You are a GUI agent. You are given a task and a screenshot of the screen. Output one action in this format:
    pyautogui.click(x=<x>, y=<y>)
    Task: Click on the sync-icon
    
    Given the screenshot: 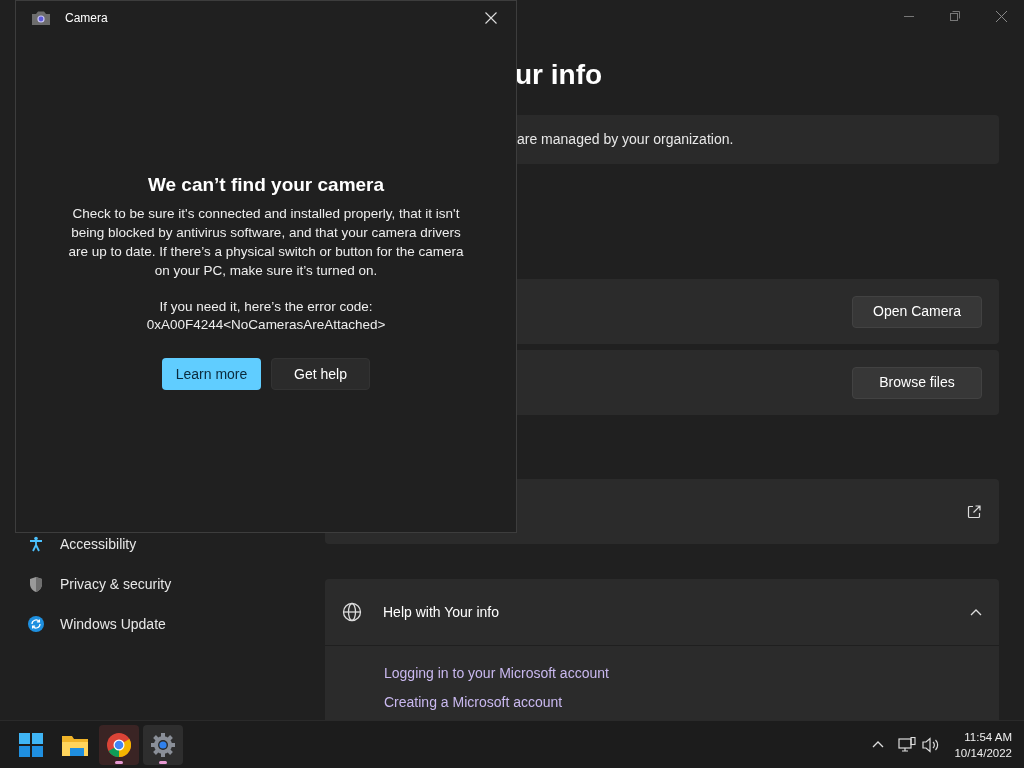 What is the action you would take?
    pyautogui.click(x=36, y=624)
    